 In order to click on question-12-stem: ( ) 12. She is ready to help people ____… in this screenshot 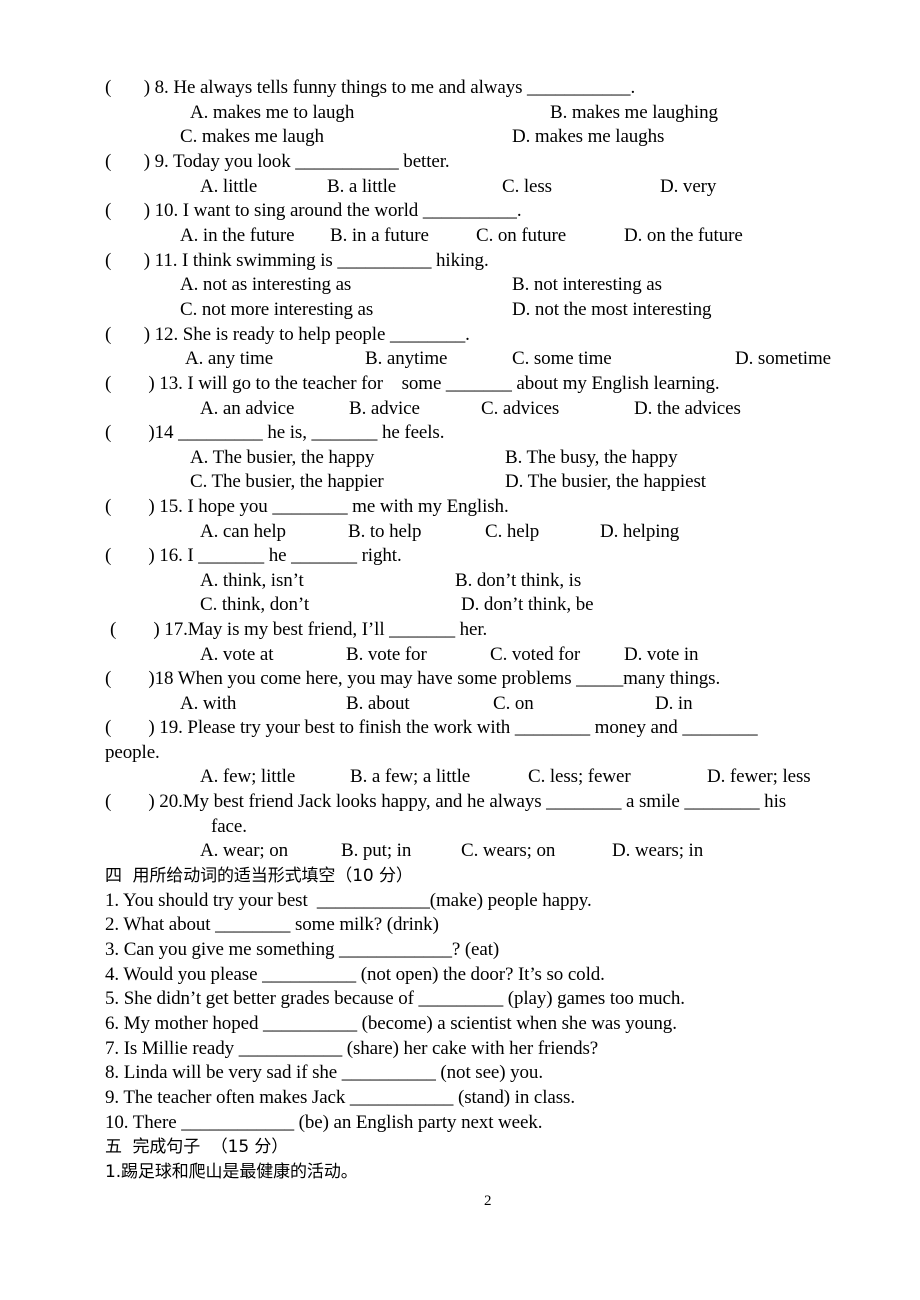, I will do `click(287, 334)`.